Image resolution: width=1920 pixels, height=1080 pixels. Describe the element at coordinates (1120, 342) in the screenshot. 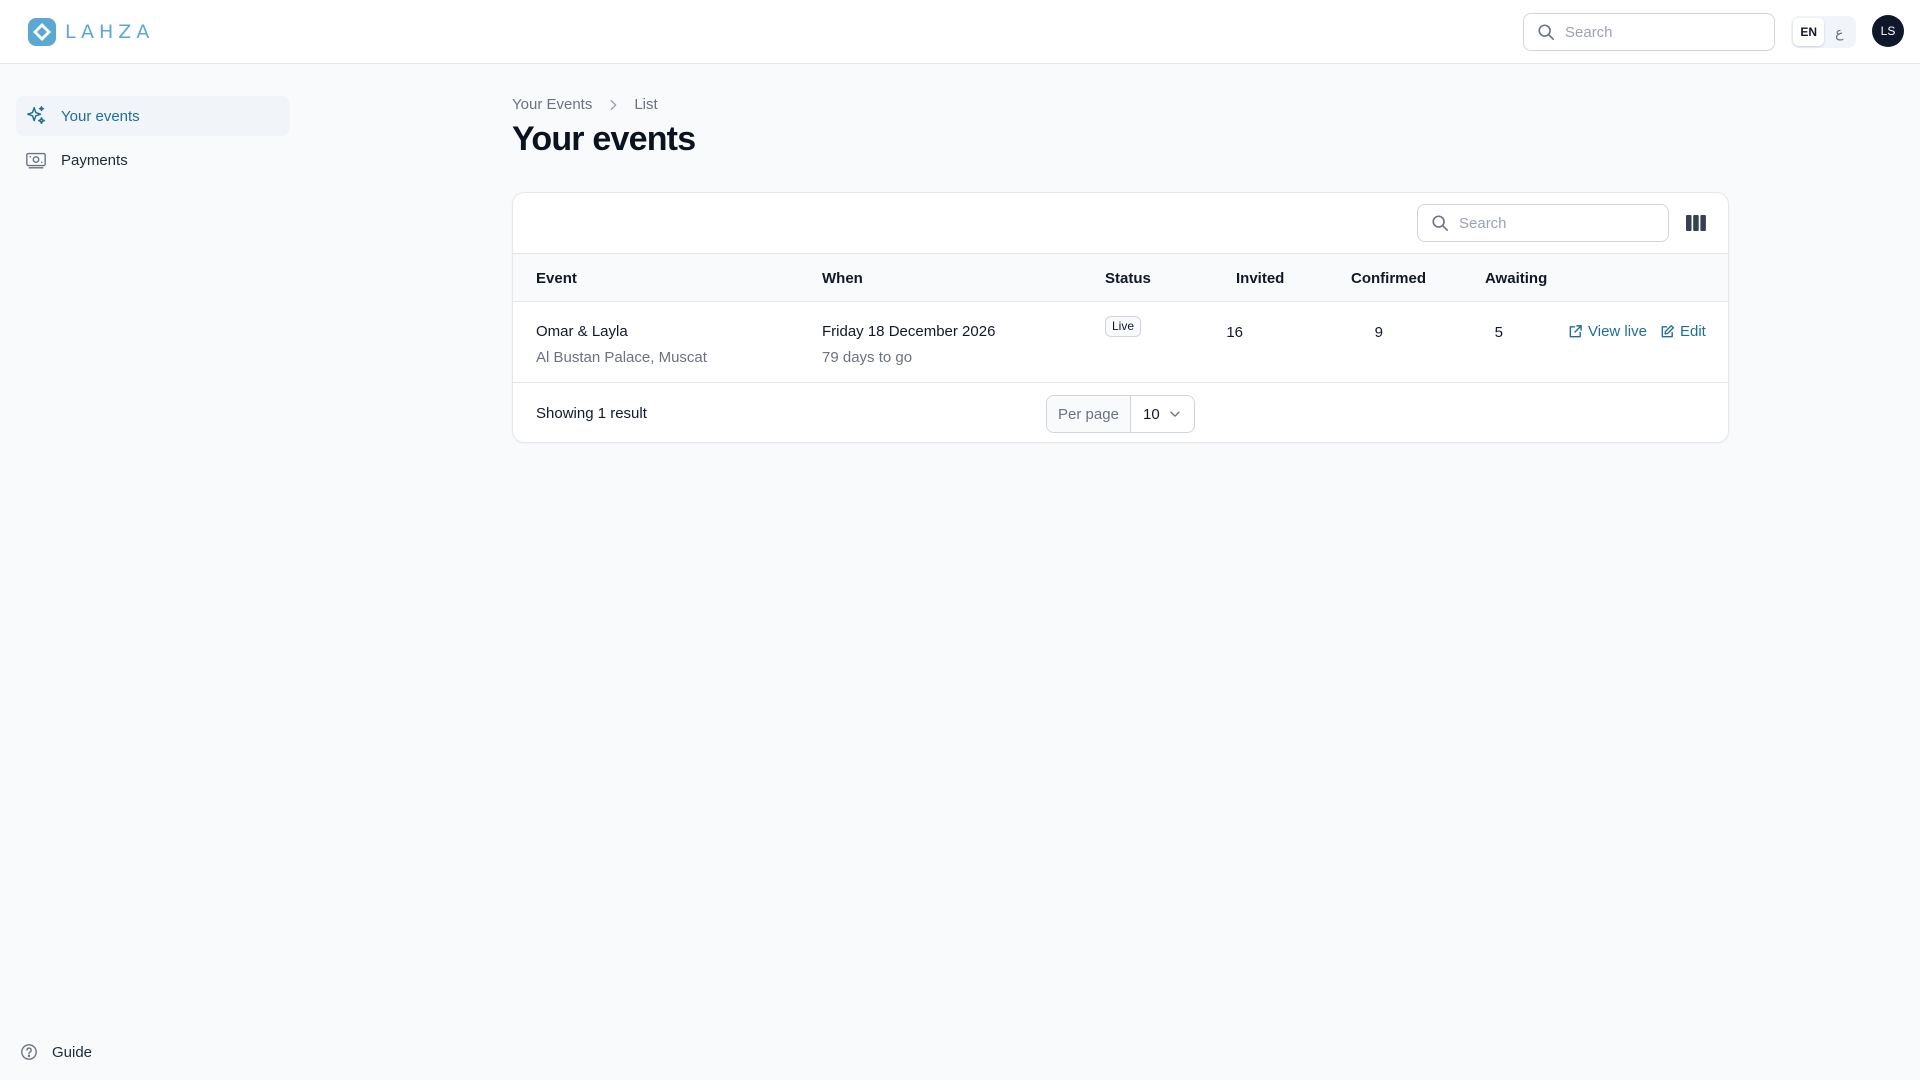

I see `table-row` at that location.